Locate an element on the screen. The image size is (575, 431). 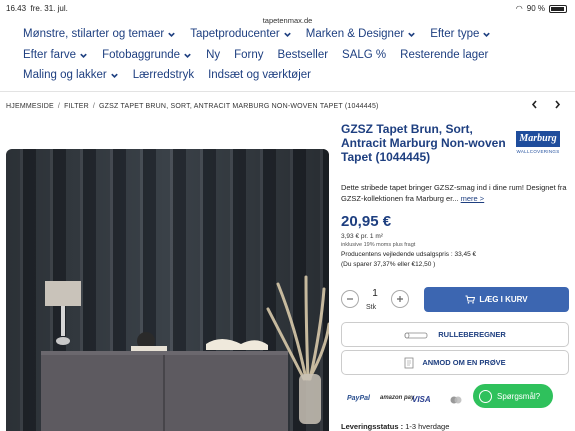
delivery-label: Leveringsstatus : is located at coordinates (372, 426).